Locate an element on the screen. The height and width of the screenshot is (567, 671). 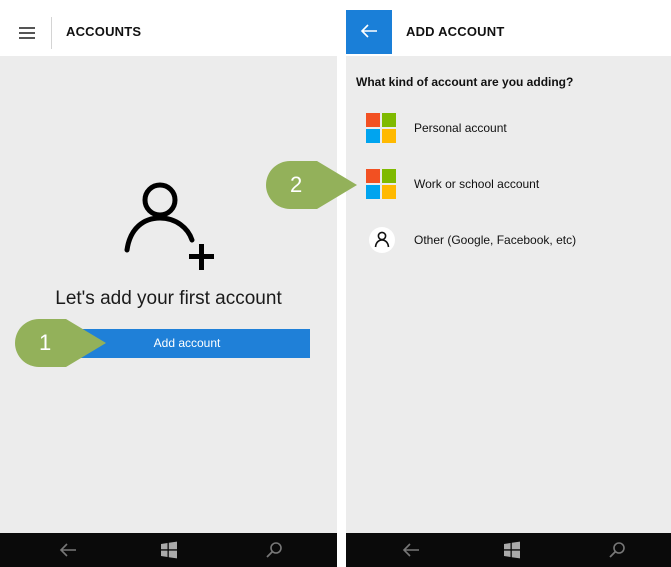
other-account-option: Other (Google, Facebook, etc) is located at coordinates (508, 240).